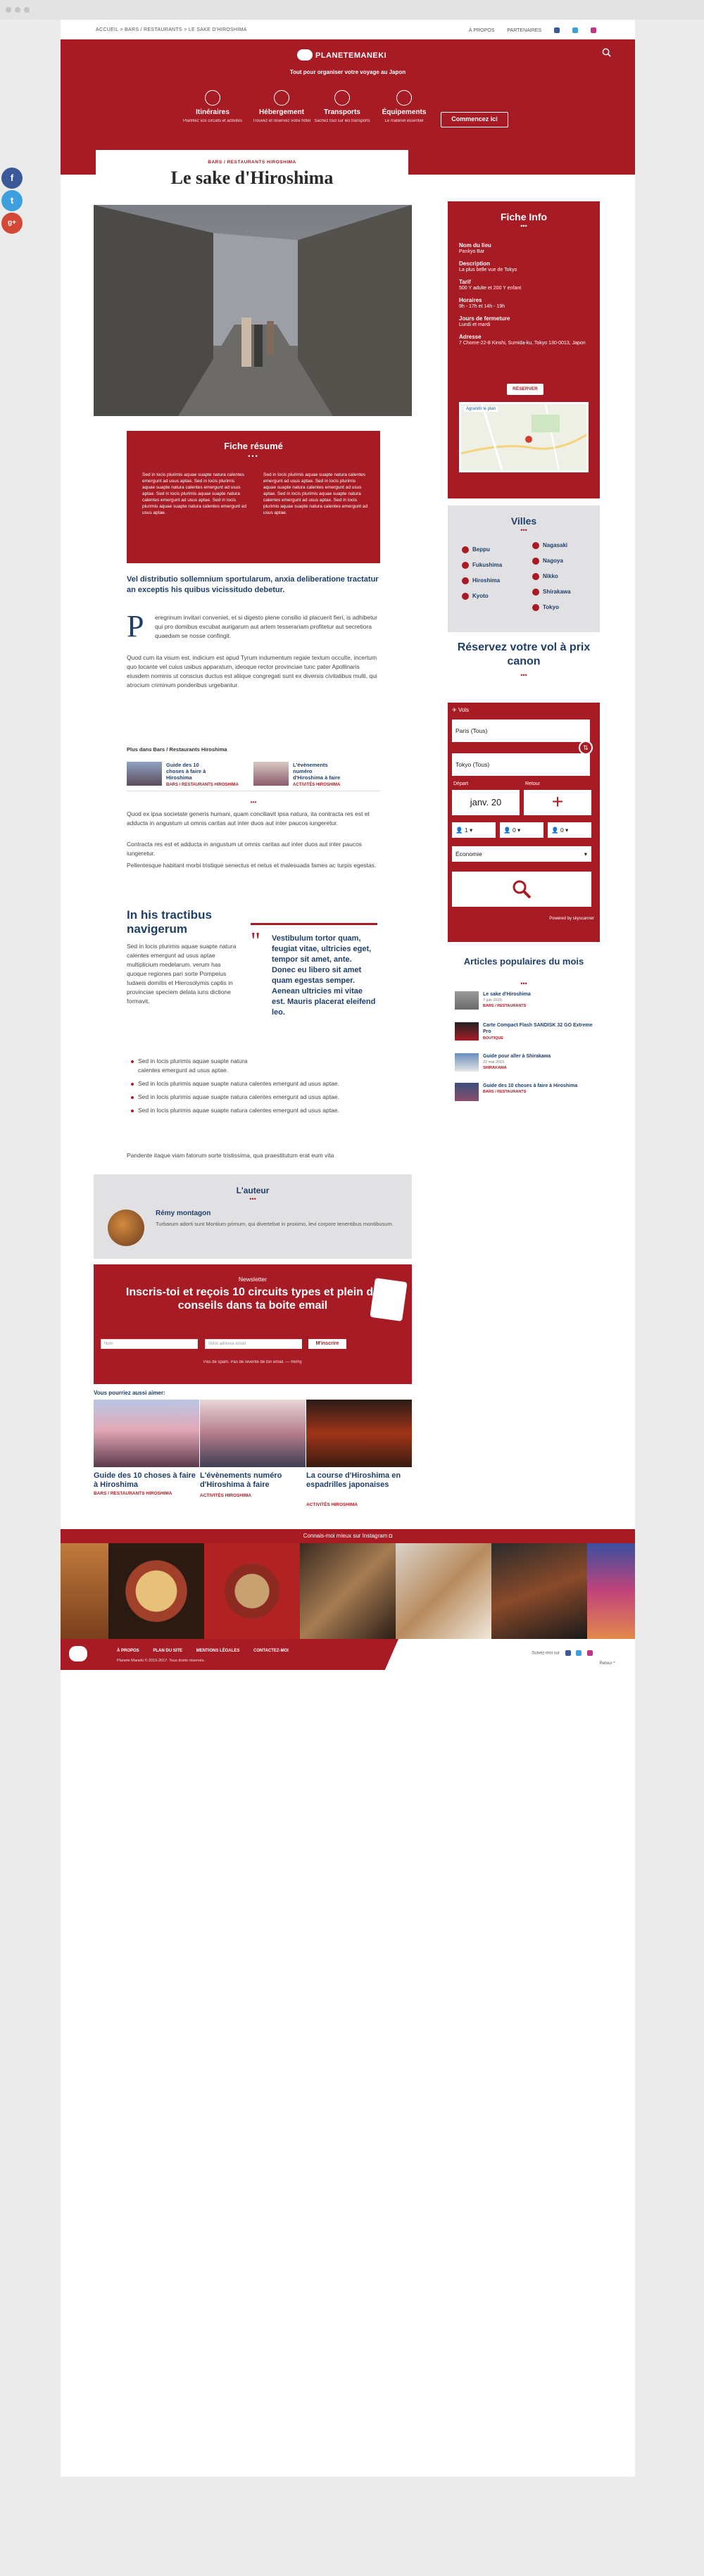  What do you see at coordinates (135, 626) in the screenshot?
I see `dropcap: P` at bounding box center [135, 626].